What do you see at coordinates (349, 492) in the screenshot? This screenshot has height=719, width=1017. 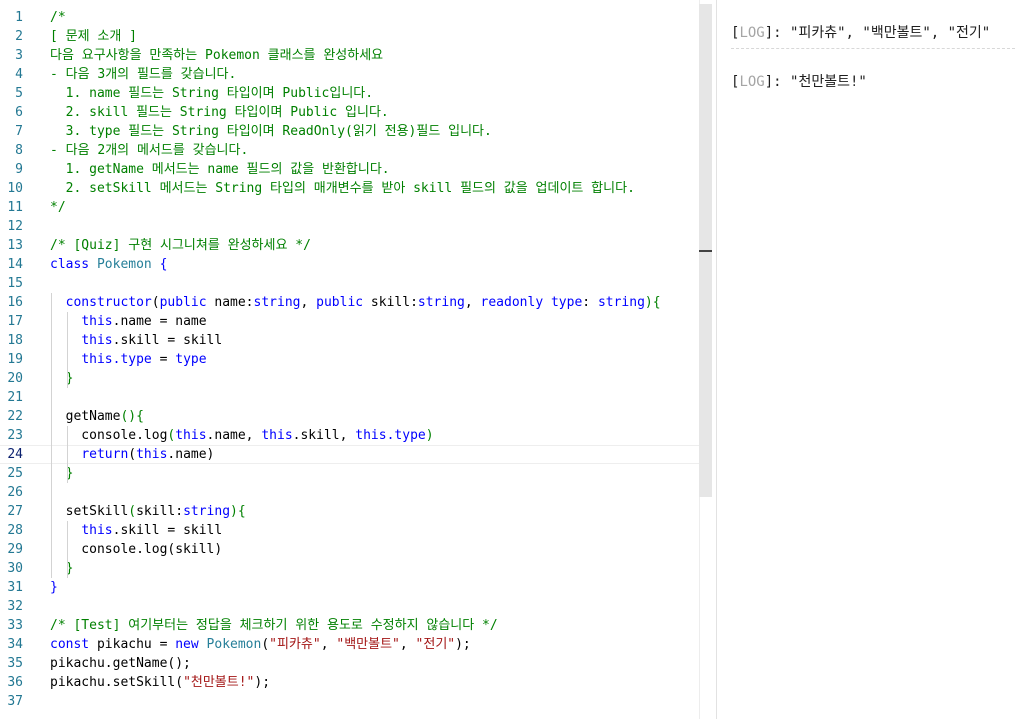 I see `code-line: 26` at bounding box center [349, 492].